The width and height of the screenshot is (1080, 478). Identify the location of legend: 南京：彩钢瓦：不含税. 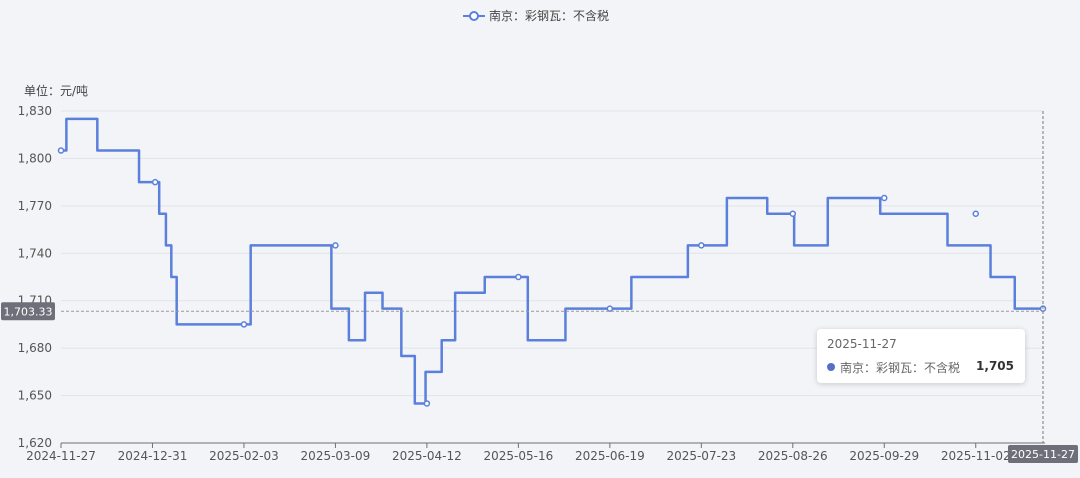
(536, 15).